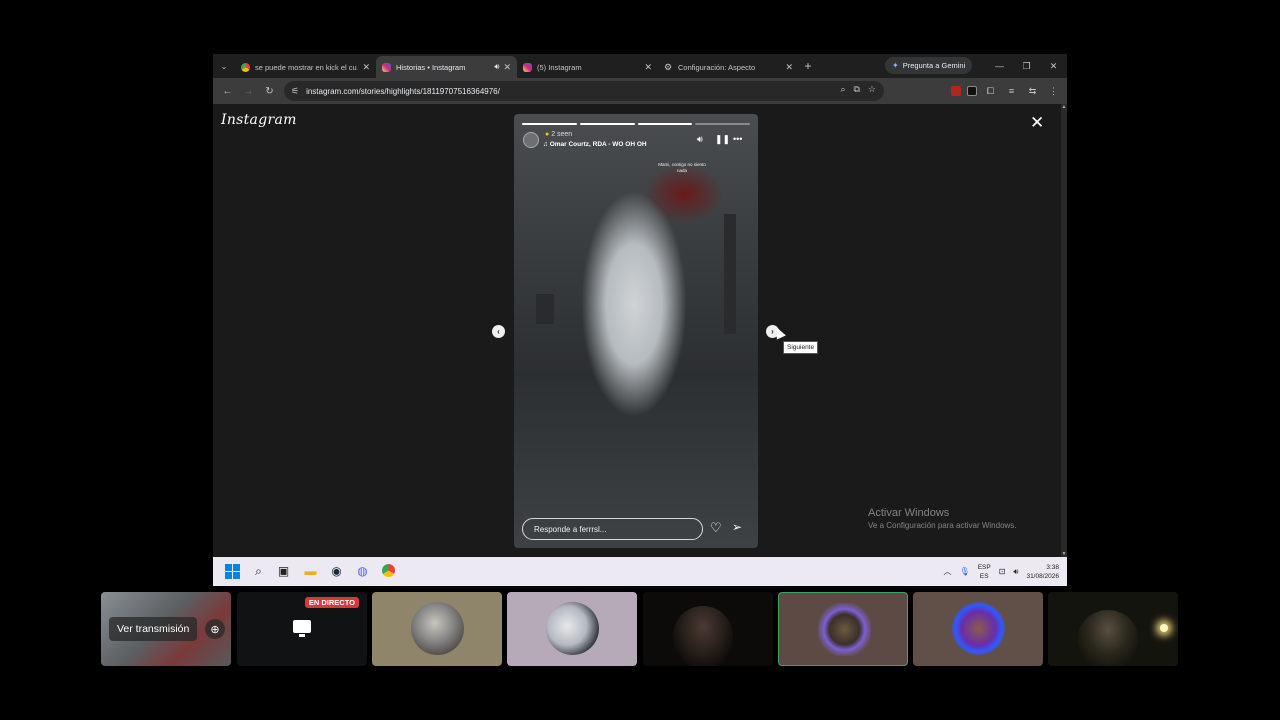  What do you see at coordinates (545, 309) in the screenshot?
I see `gym-equipment` at bounding box center [545, 309].